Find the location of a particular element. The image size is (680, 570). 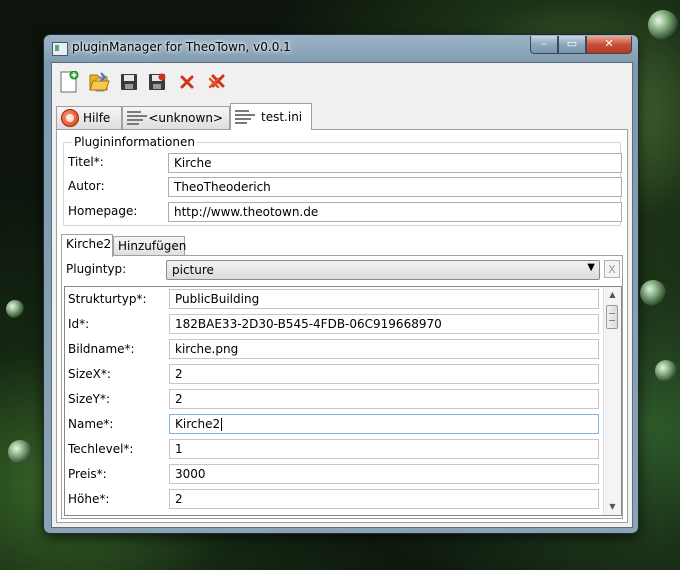

text-caret is located at coordinates (222, 424).